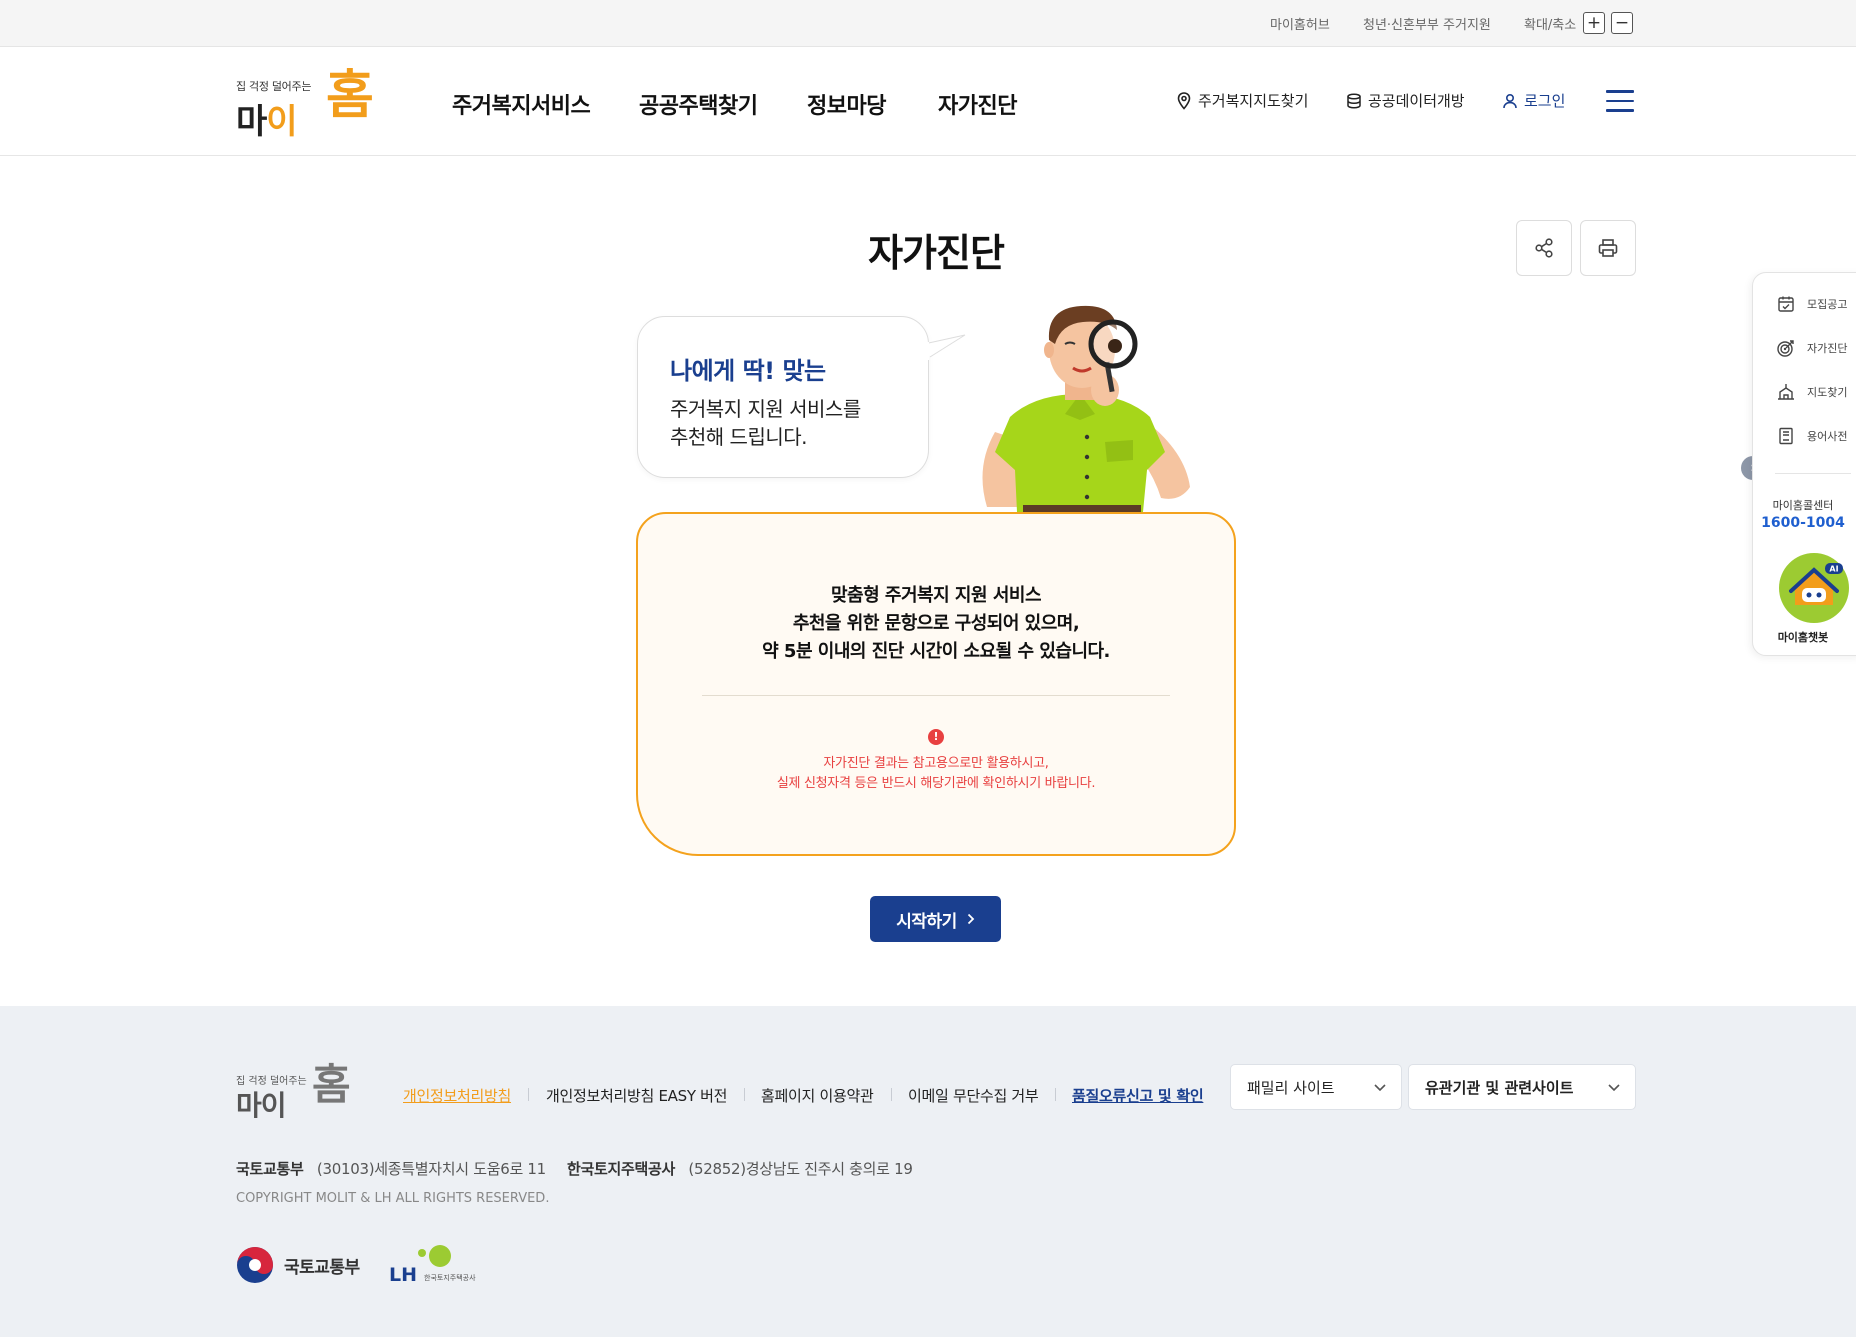 This screenshot has height=1337, width=1856. I want to click on card-divider, so click(936, 695).